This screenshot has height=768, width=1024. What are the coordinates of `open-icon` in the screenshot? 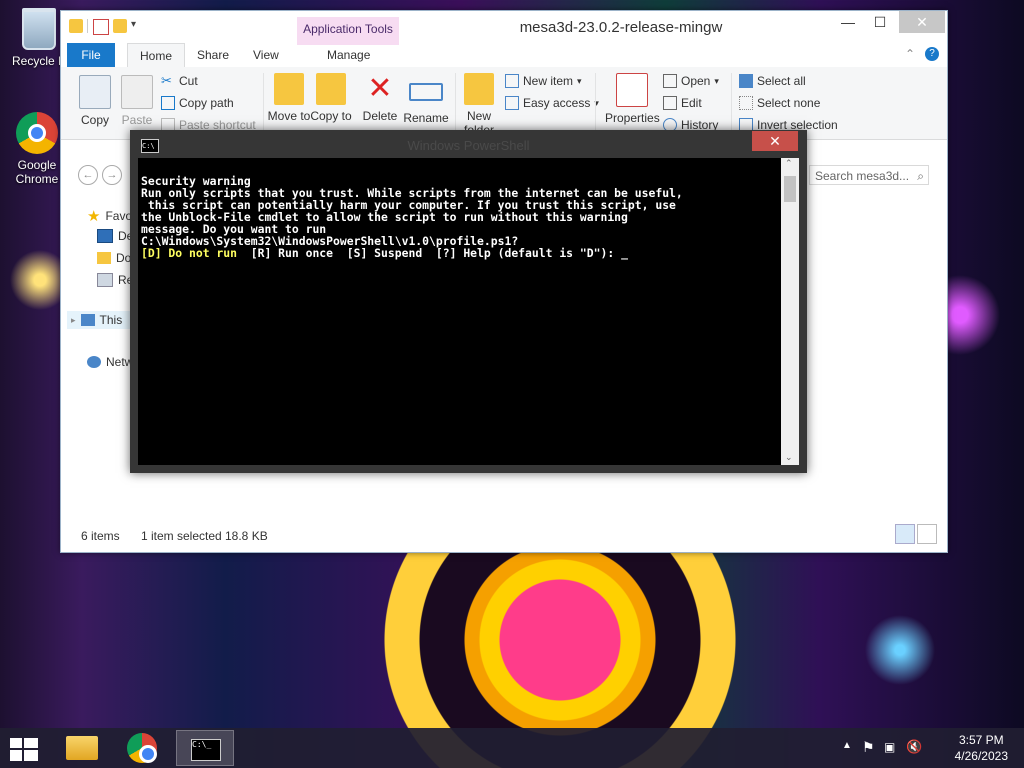 It's located at (670, 81).